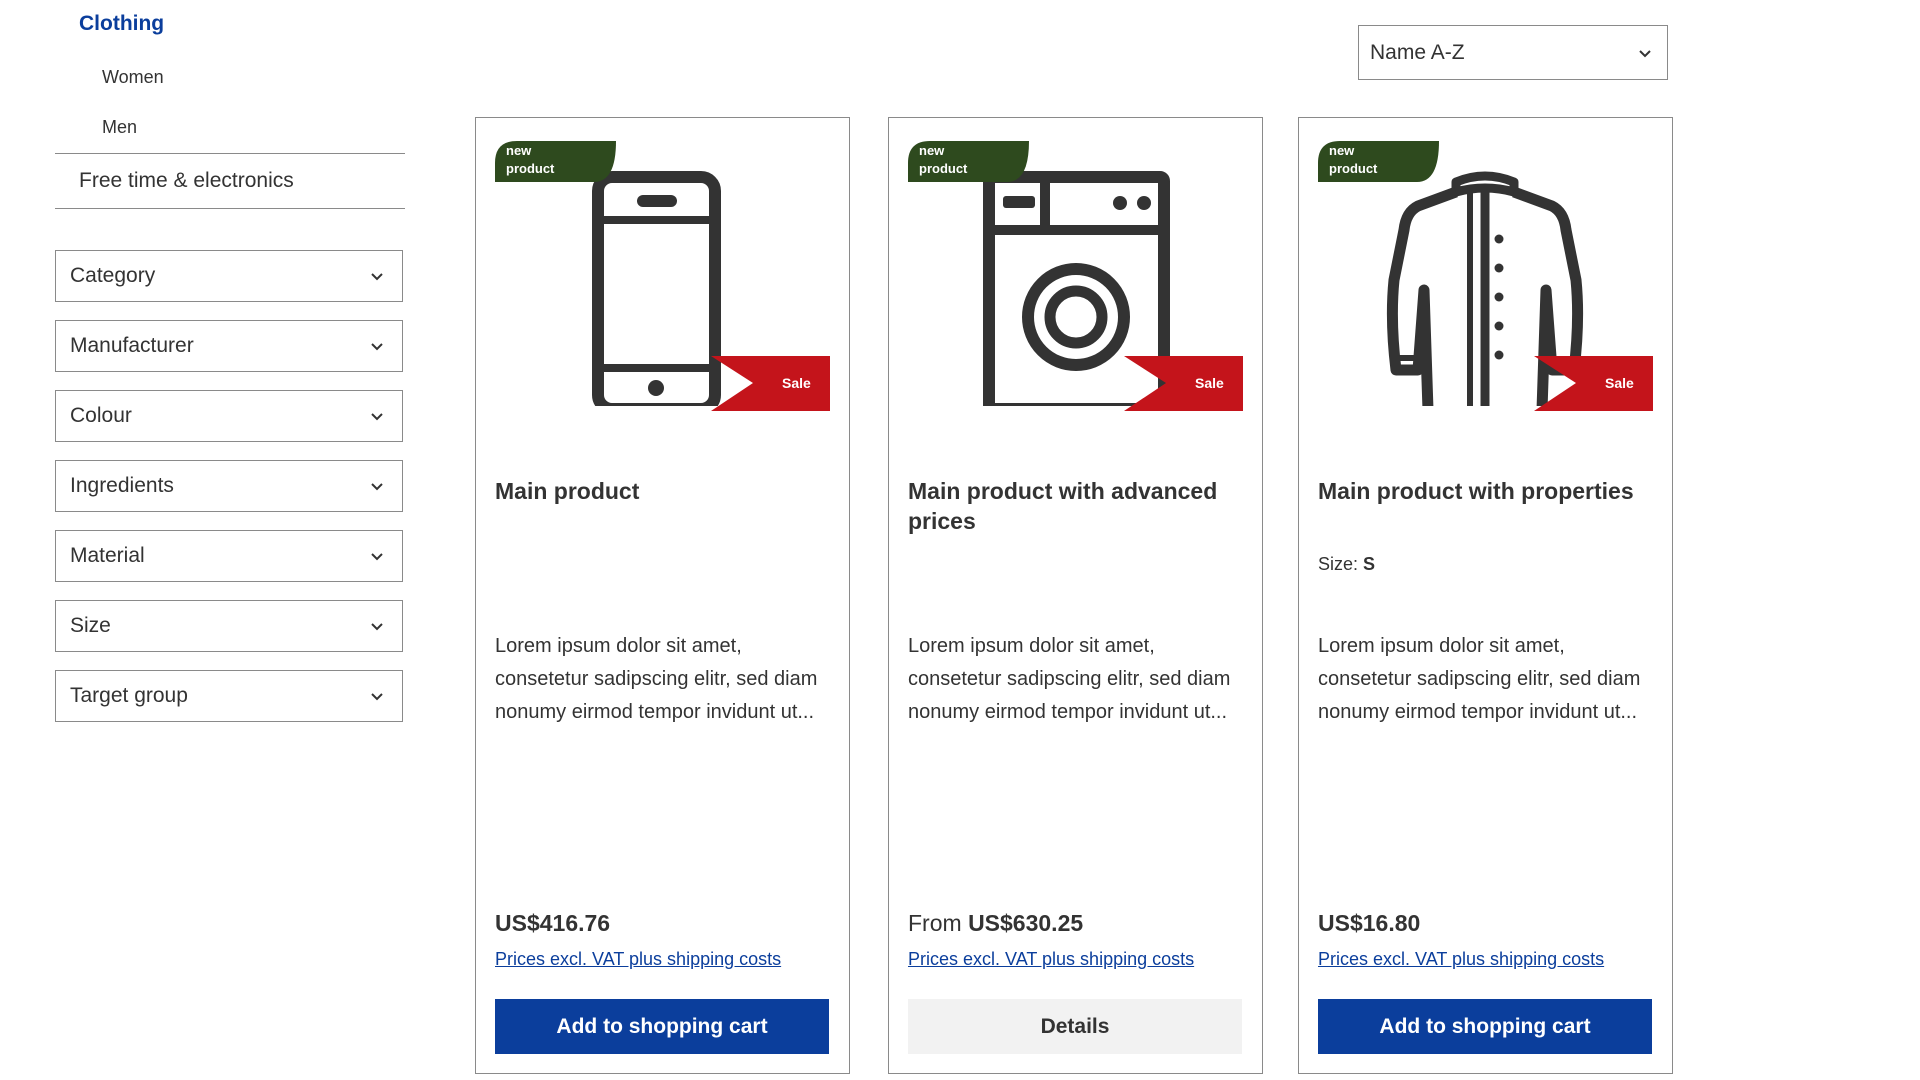 Image resolution: width=1920 pixels, height=1080 pixels. I want to click on filter-ingredients: Ingredients, so click(229, 486).